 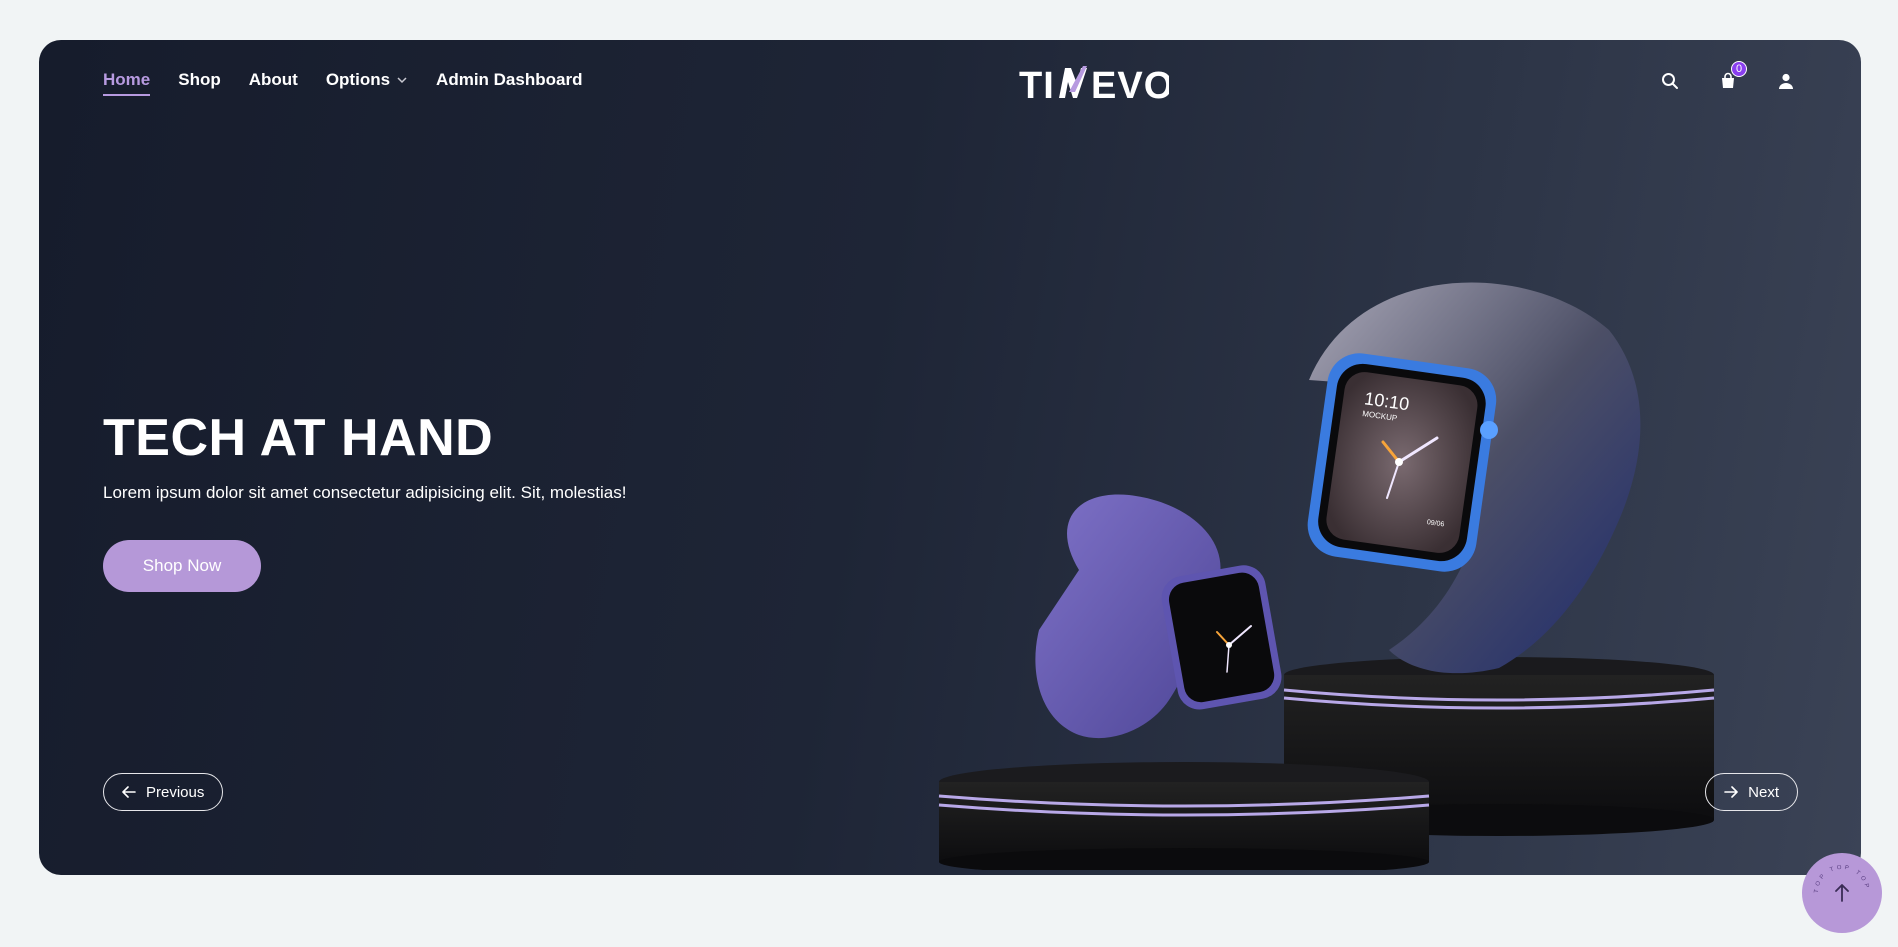 What do you see at coordinates (129, 792) in the screenshot?
I see `arrow-left-icon` at bounding box center [129, 792].